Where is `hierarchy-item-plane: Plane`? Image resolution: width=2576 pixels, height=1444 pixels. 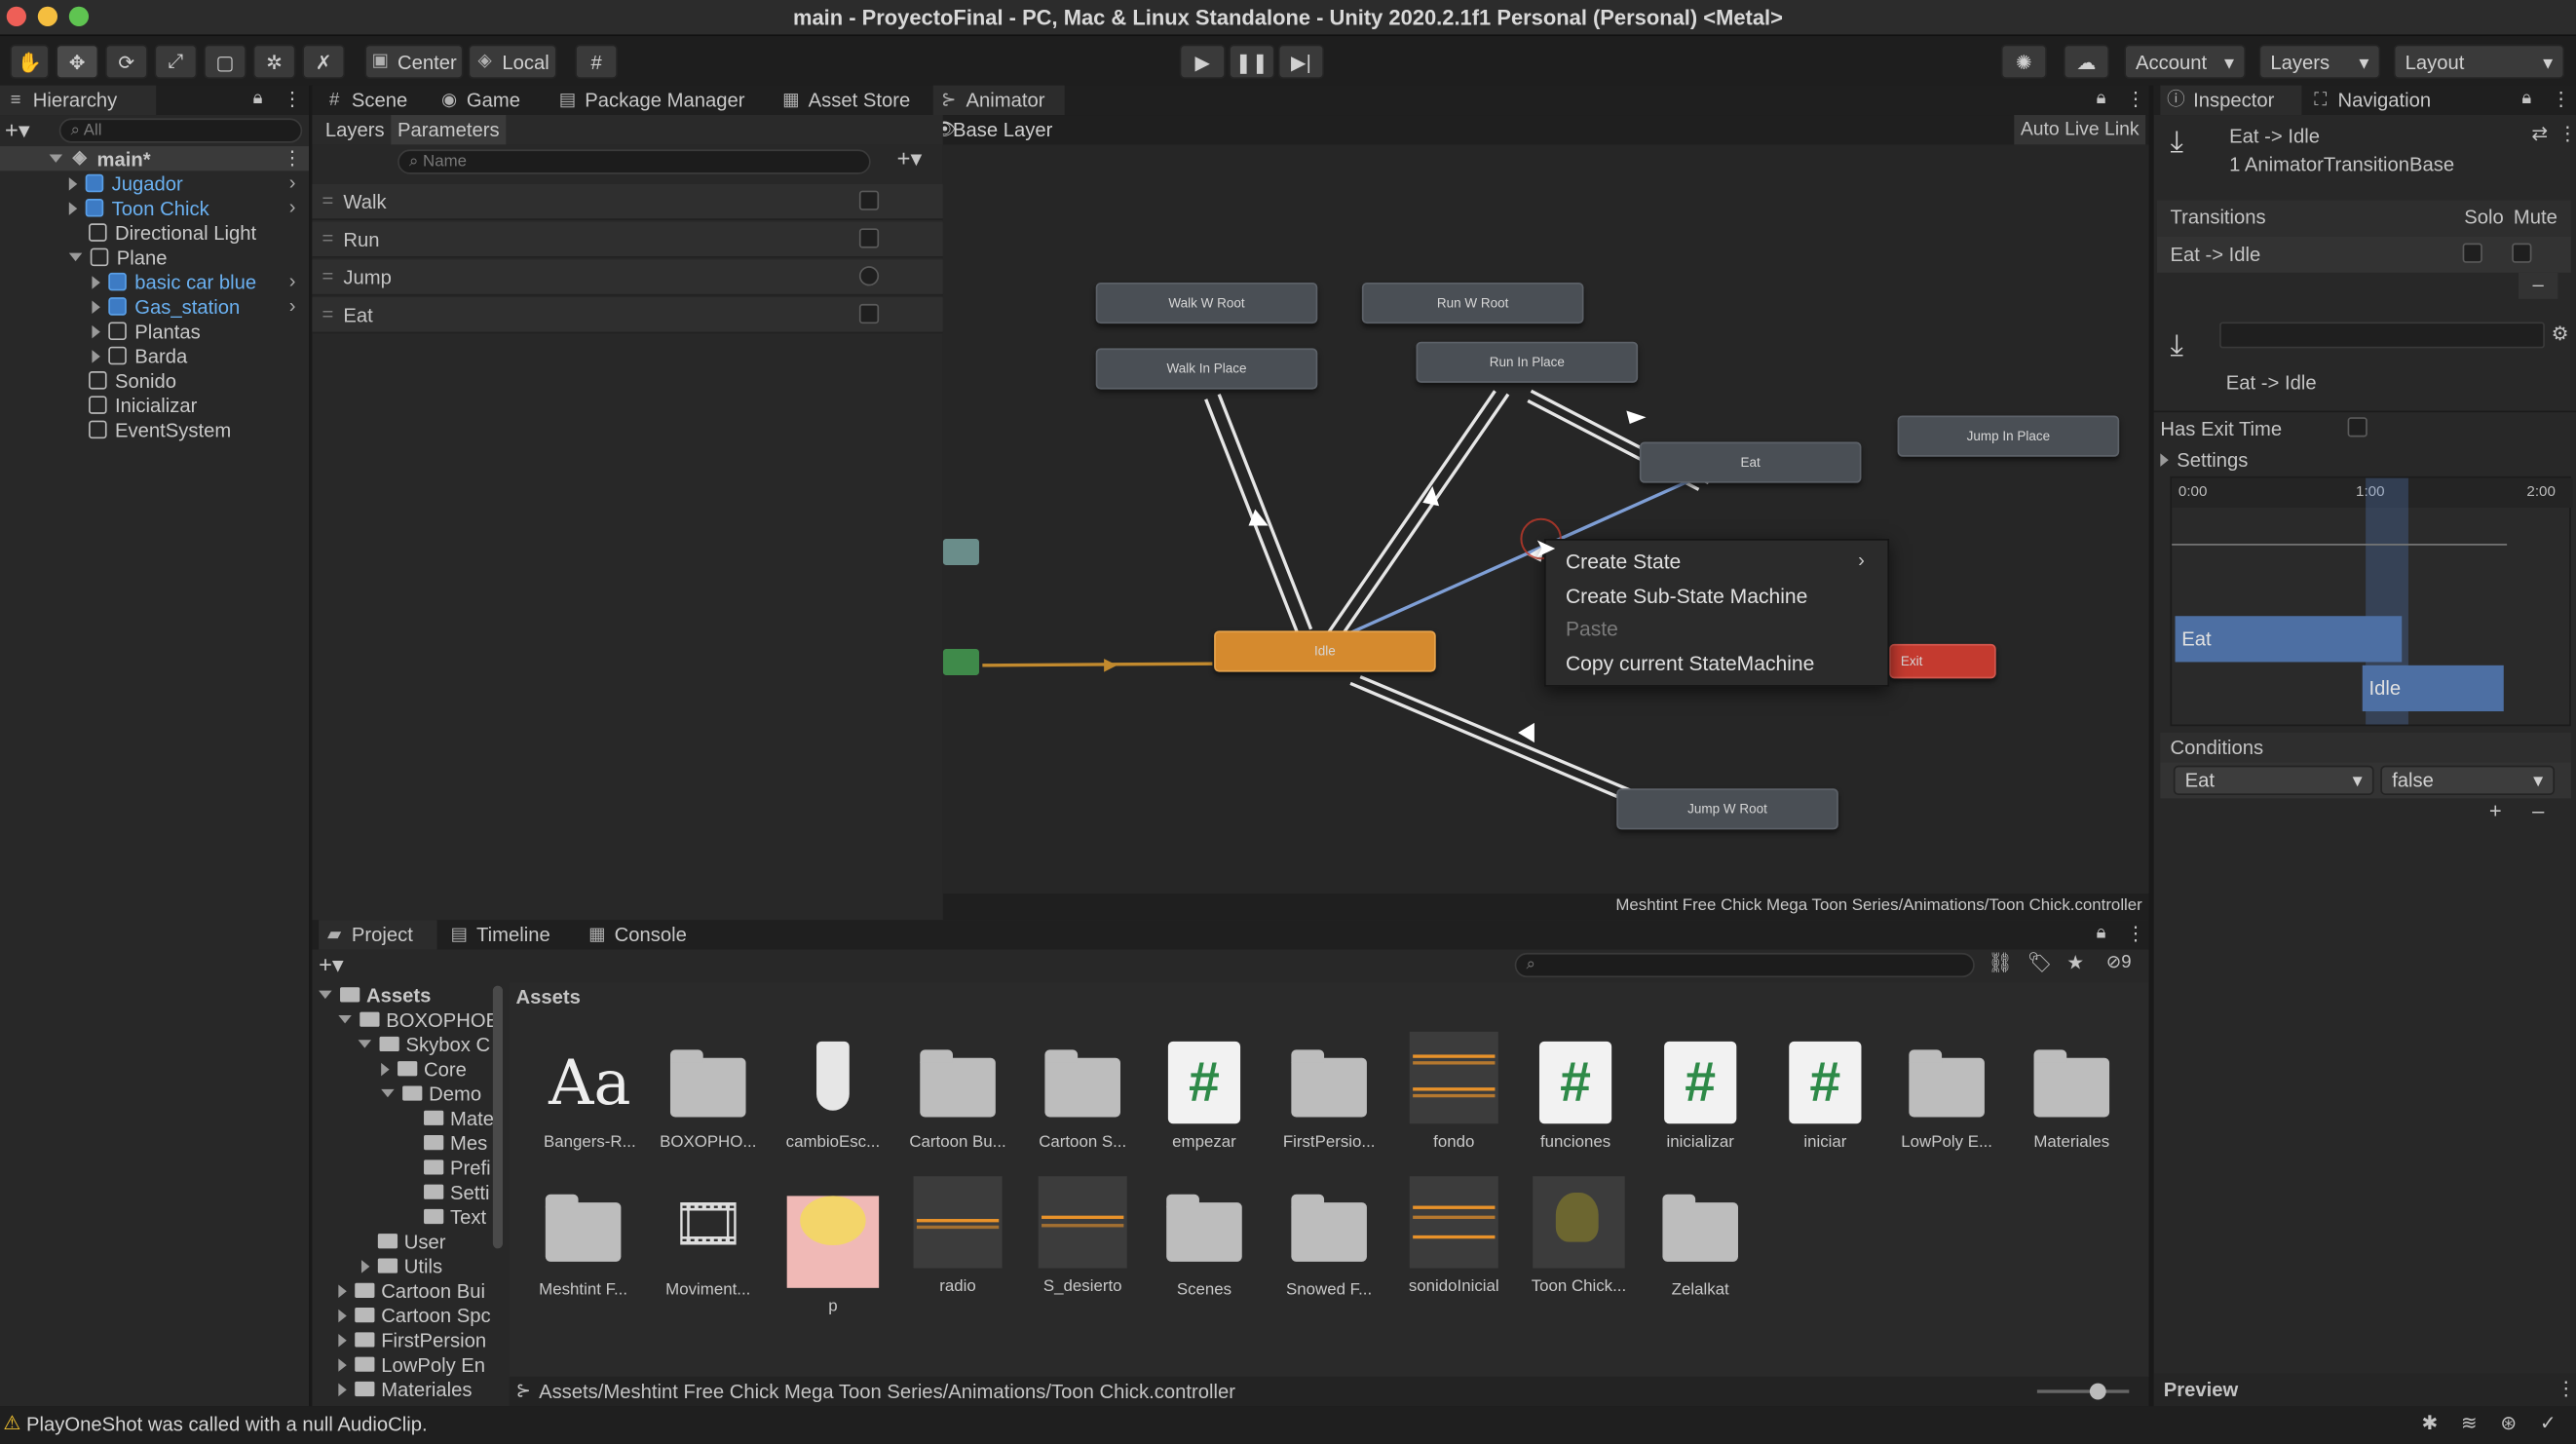 hierarchy-item-plane: Plane is located at coordinates (117, 257).